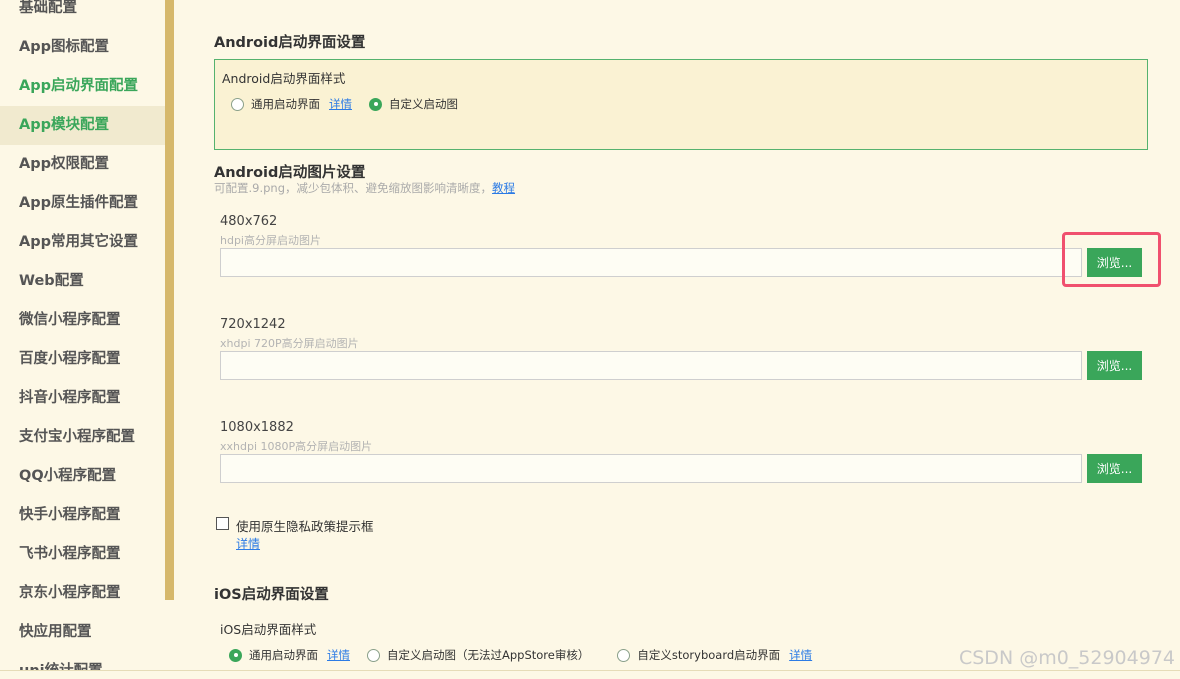 Image resolution: width=1180 pixels, height=679 pixels. I want to click on desc-xhdpi: xhdpi 720P高分屏启动图片, so click(289, 343).